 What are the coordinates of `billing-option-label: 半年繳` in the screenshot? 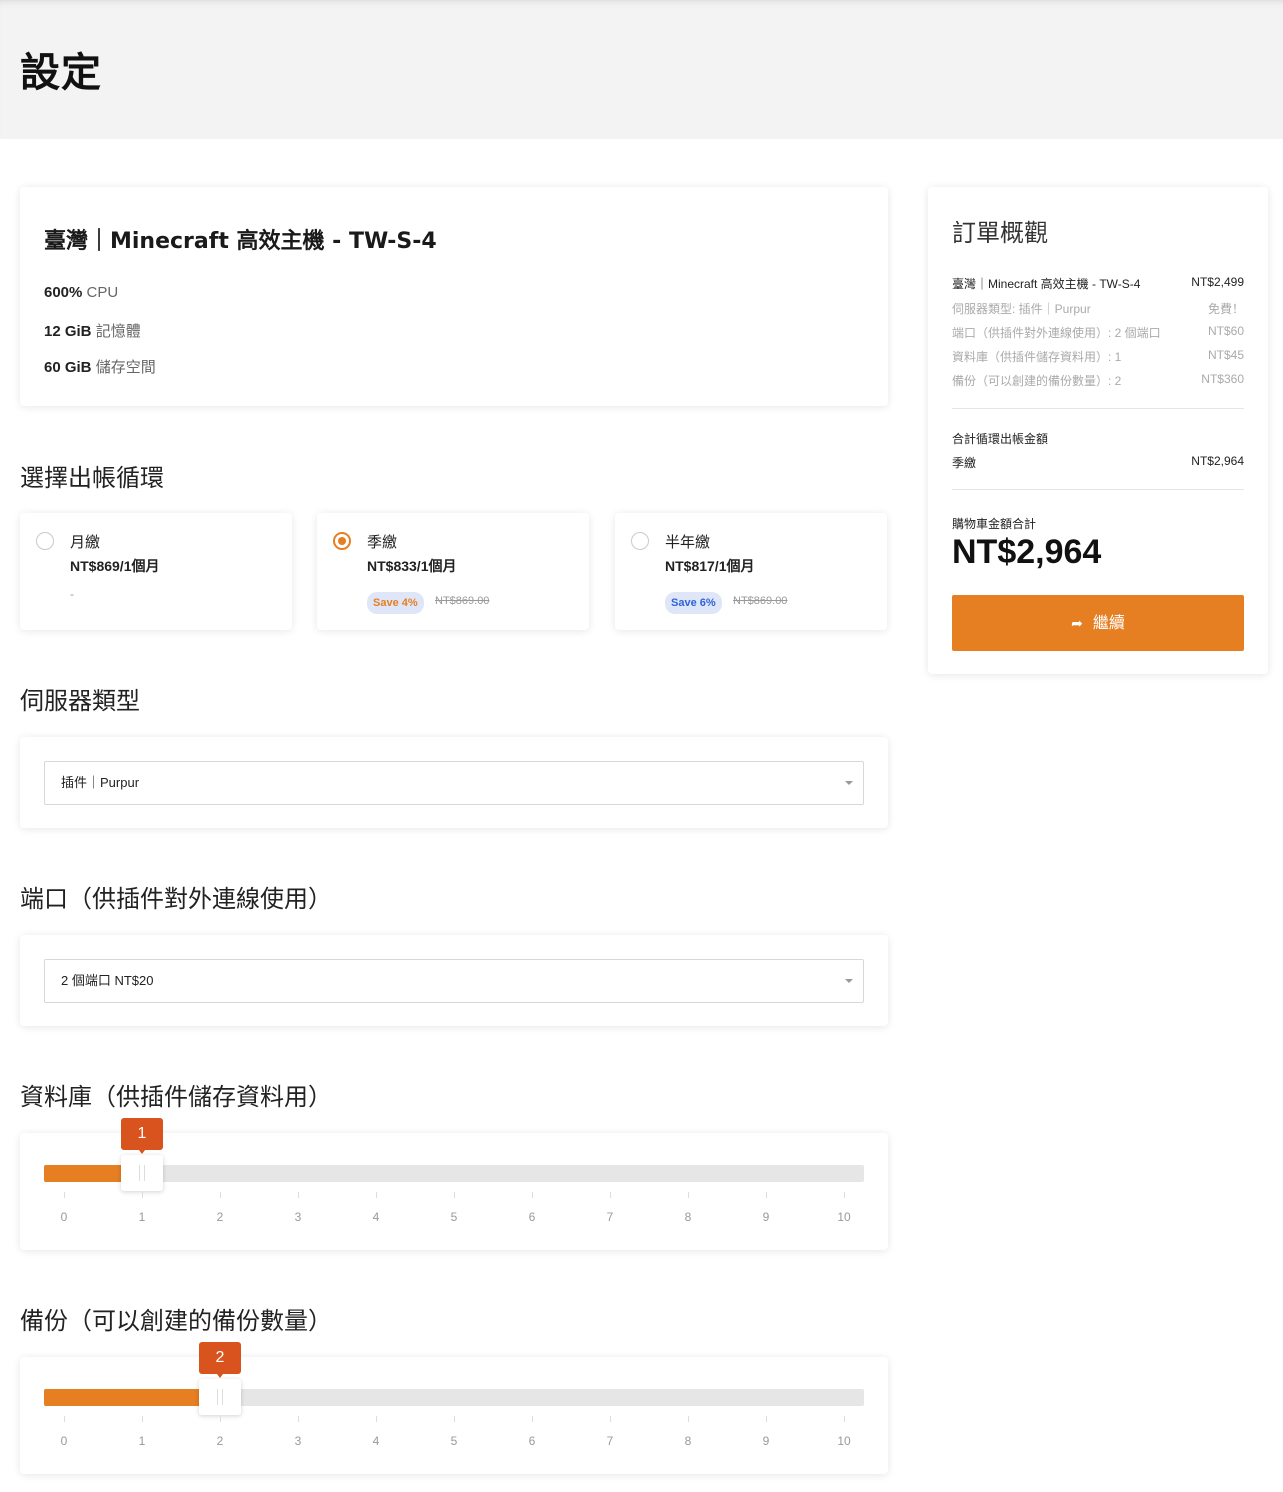 It's located at (688, 542).